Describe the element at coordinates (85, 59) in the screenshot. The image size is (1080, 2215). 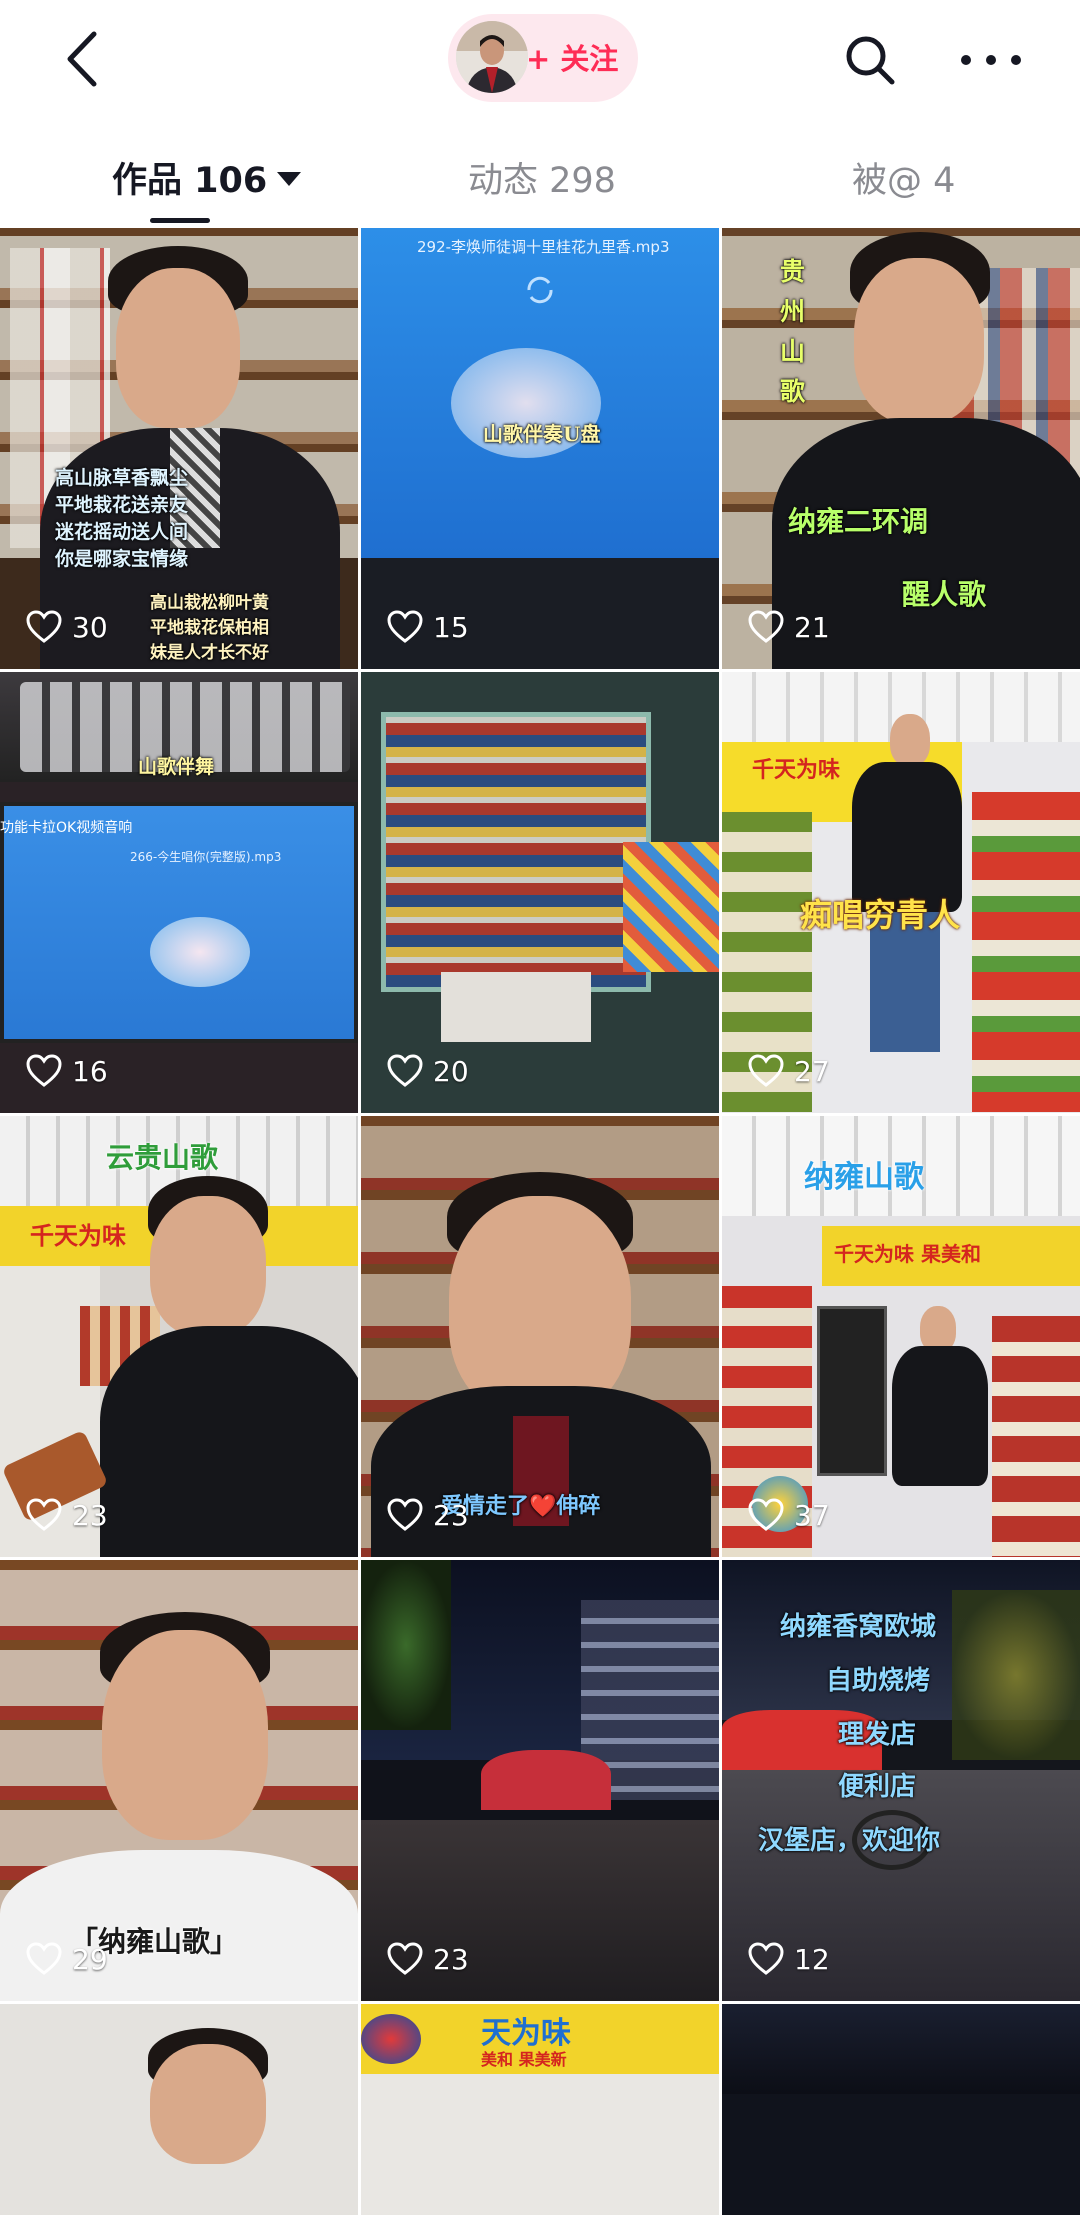
I see `back-arrow-icon` at that location.